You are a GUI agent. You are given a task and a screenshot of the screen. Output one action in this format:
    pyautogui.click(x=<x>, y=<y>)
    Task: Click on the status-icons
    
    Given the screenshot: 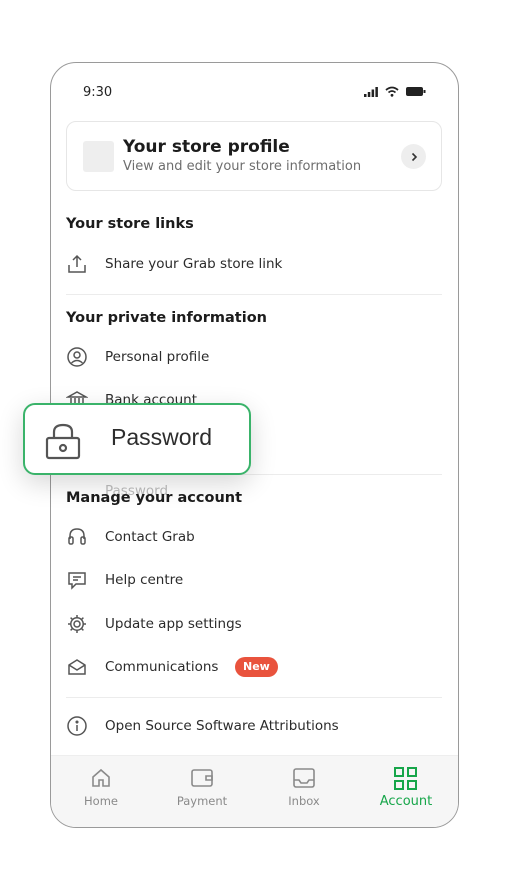 What is the action you would take?
    pyautogui.click(x=395, y=91)
    